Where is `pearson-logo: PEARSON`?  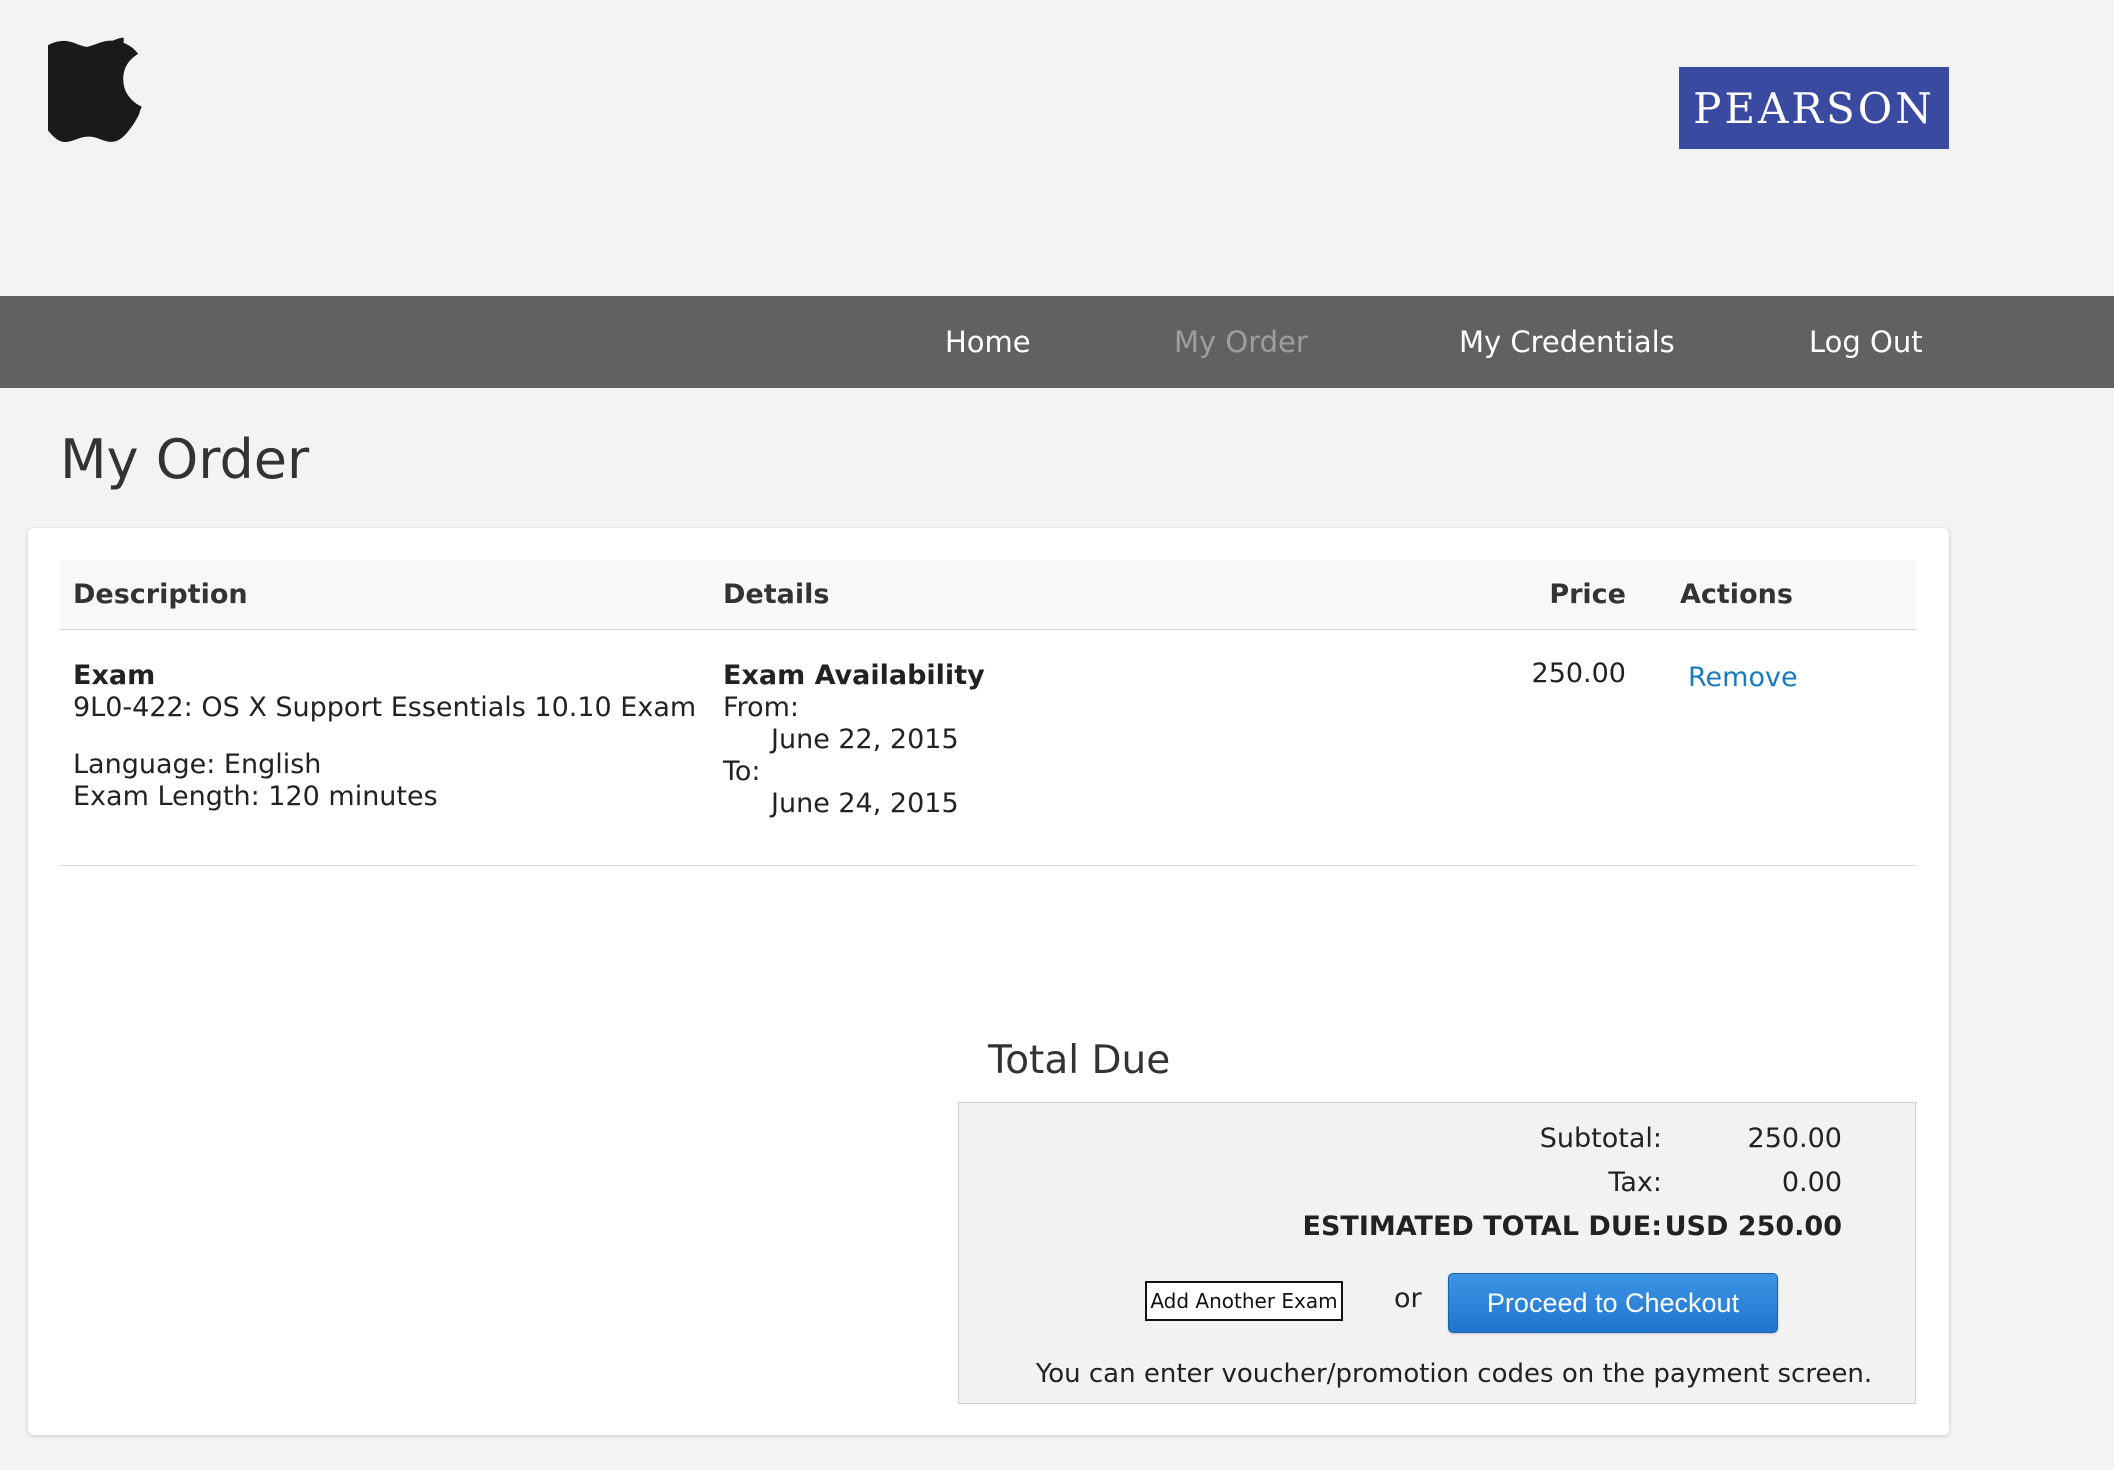
pearson-logo: PEARSON is located at coordinates (1814, 108).